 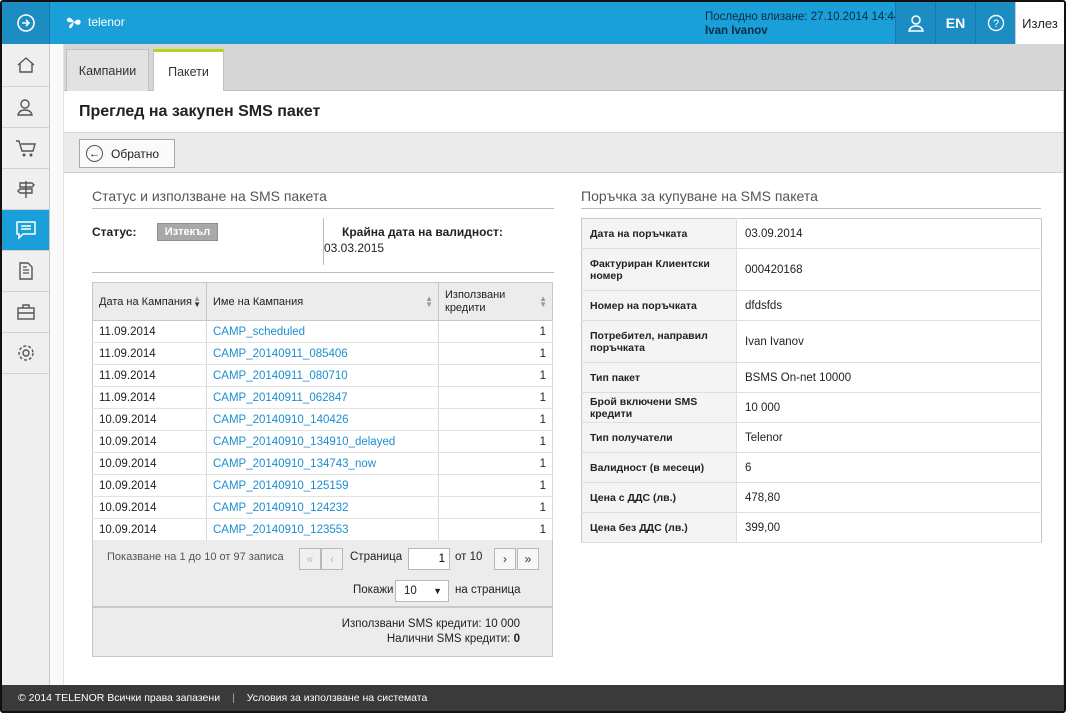 What do you see at coordinates (25, 230) in the screenshot?
I see `sidebar-item-messages` at bounding box center [25, 230].